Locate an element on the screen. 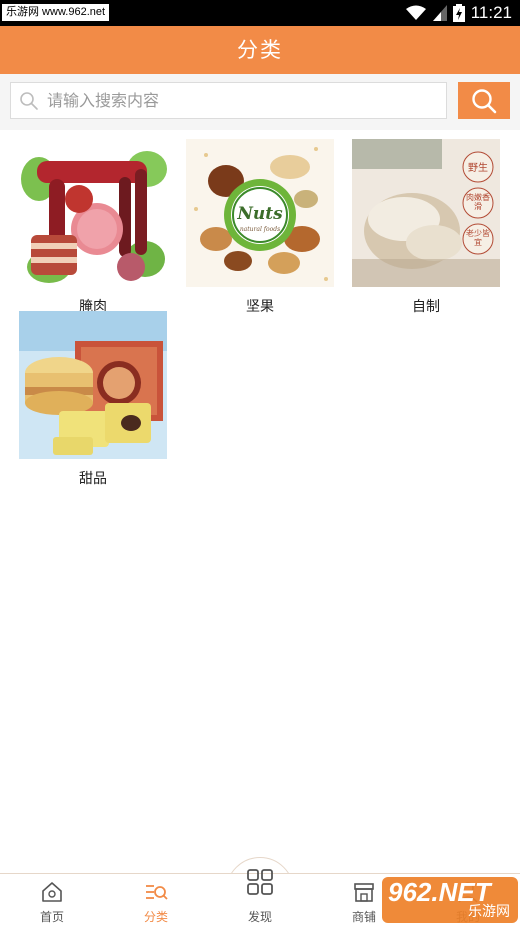  category-item-dessert: 甜品 is located at coordinates (93, 399).